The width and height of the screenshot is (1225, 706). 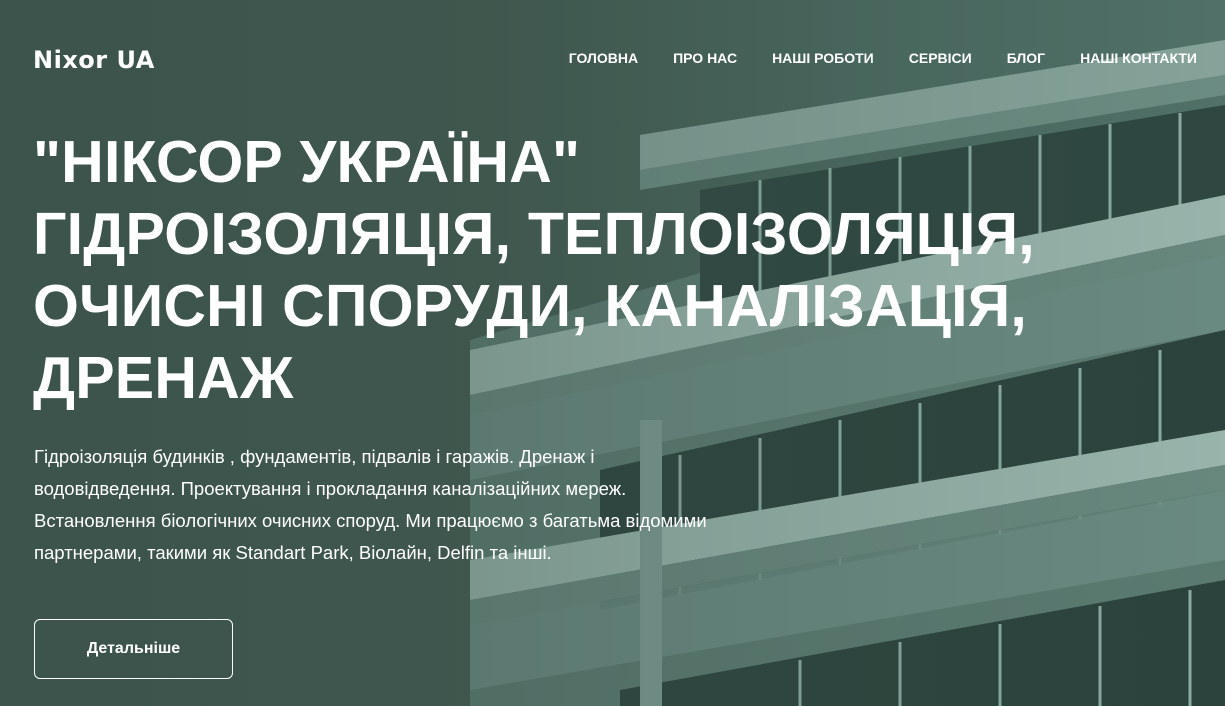 I want to click on nav-item-contacts: НАШІ КОНТАКТИ, so click(x=1138, y=58).